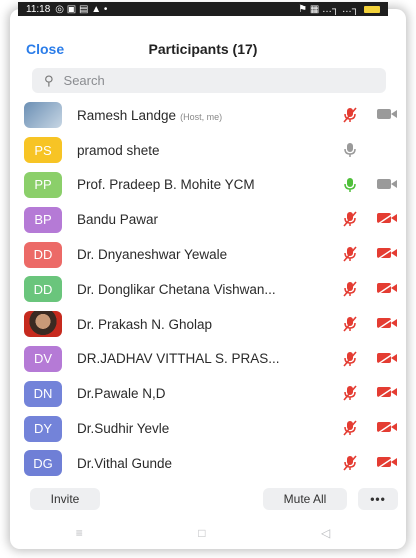 Image resolution: width=416 pixels, height=558 pixels. Describe the element at coordinates (125, 463) in the screenshot. I see `participant-name-text: Dr.Vithal Gunde` at that location.